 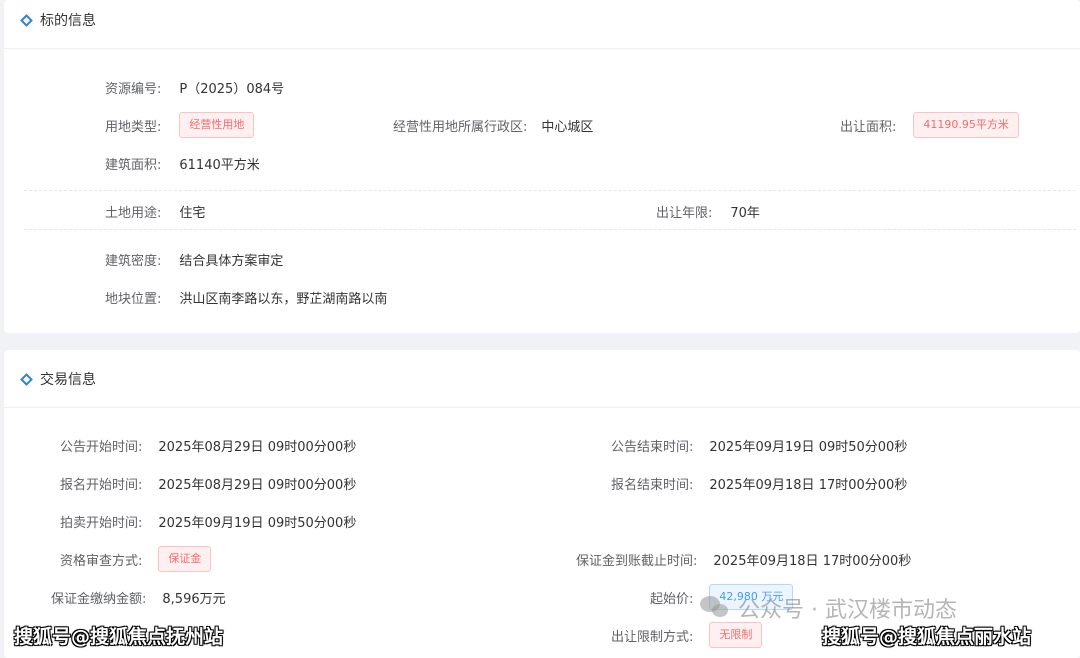 What do you see at coordinates (232, 89) in the screenshot?
I see `resource-no-value: P（2025）084号` at bounding box center [232, 89].